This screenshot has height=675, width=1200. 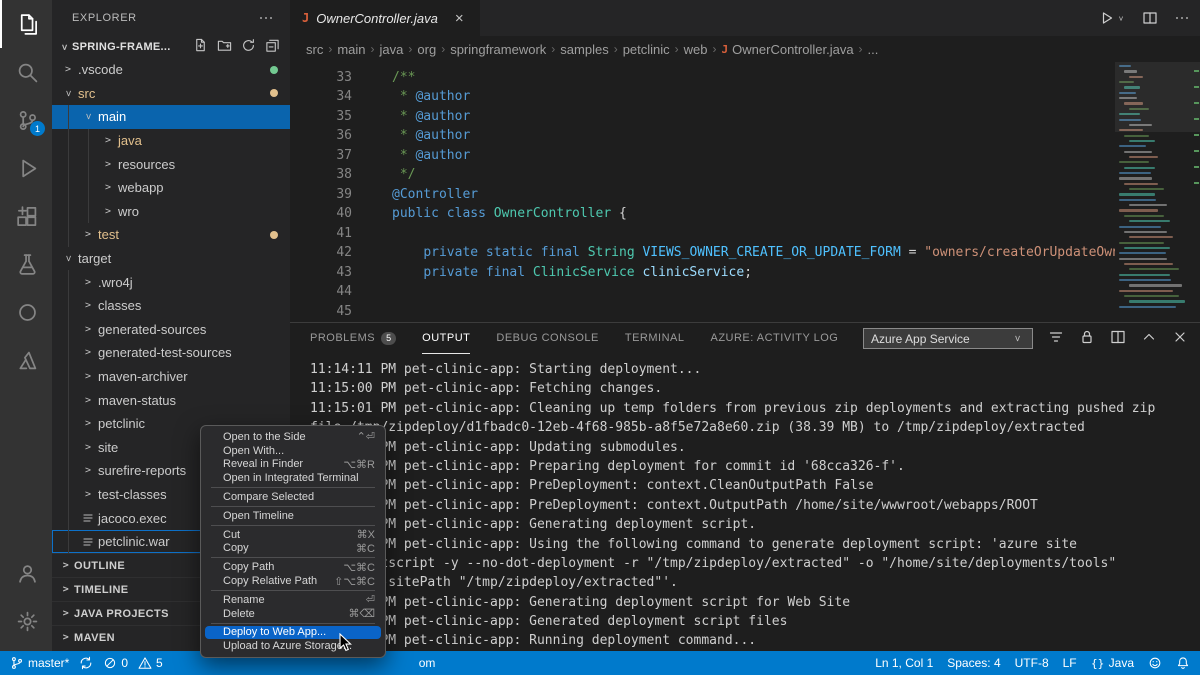 I want to click on filter-icon, so click(x=1056, y=337).